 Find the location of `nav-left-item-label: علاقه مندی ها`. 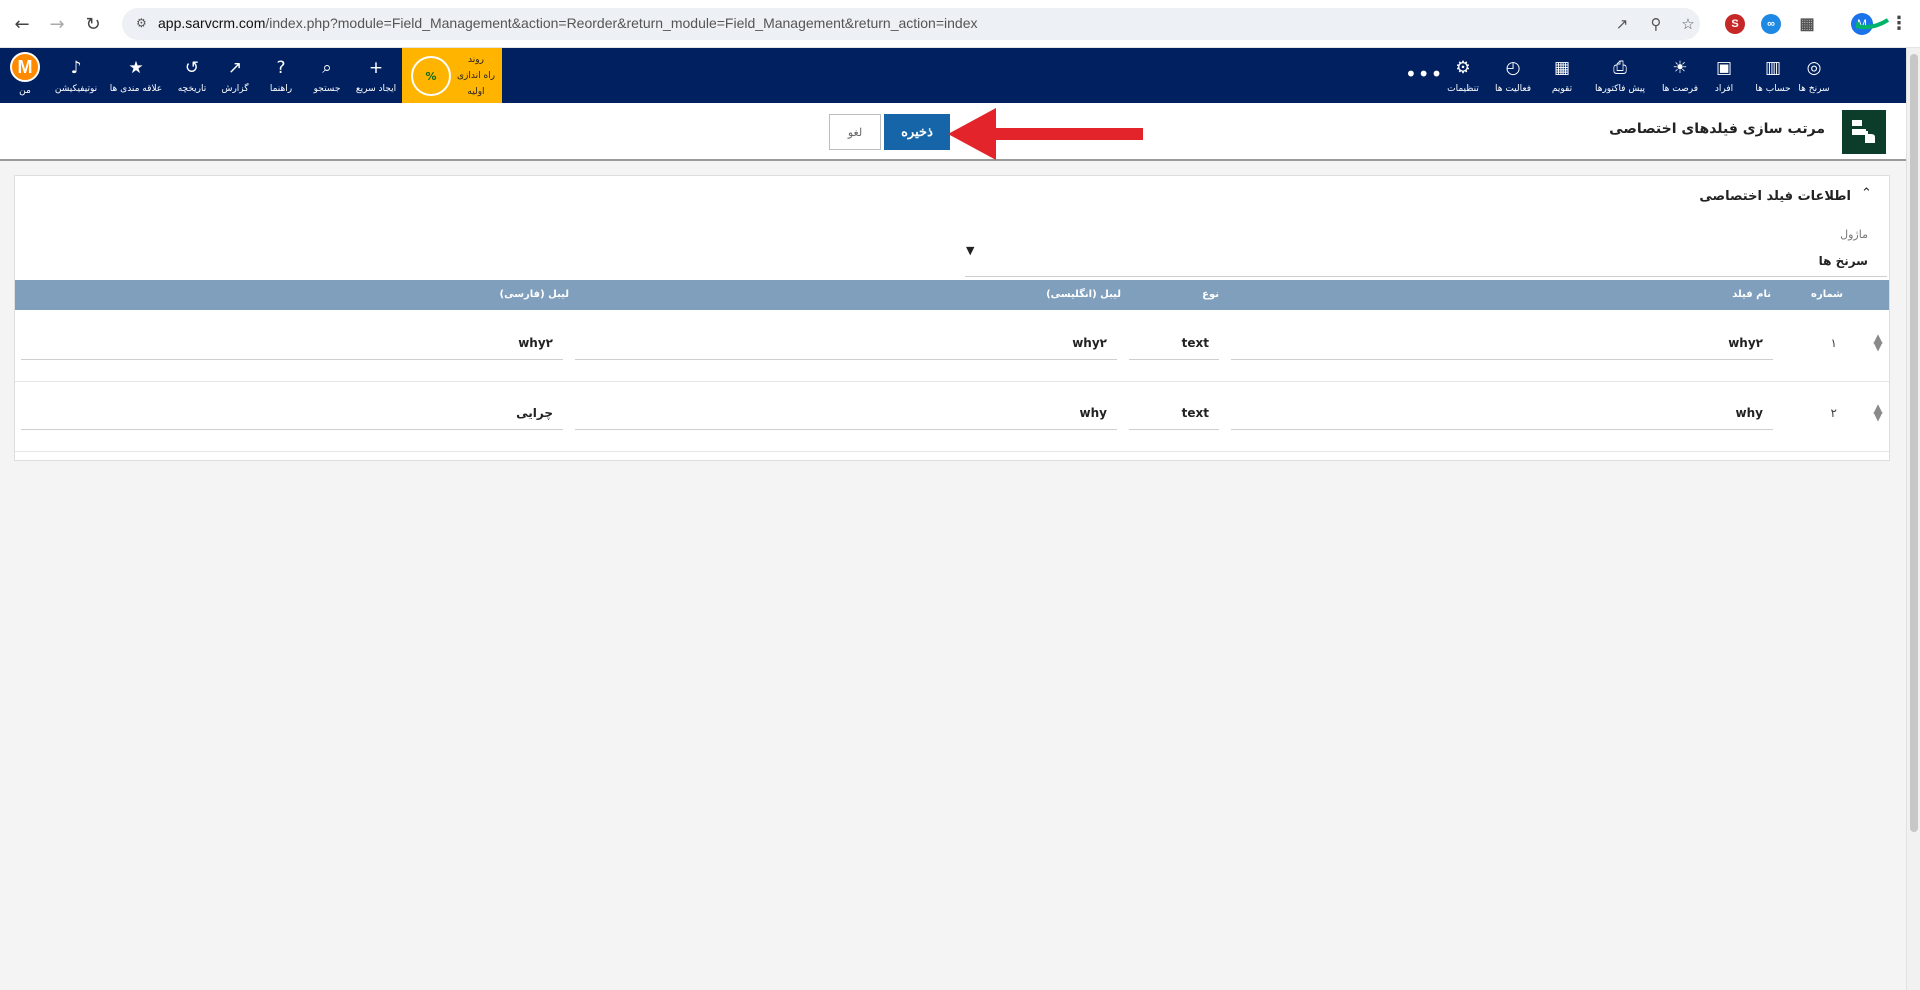

nav-left-item-label: علاقه مندی ها is located at coordinates (136, 88).